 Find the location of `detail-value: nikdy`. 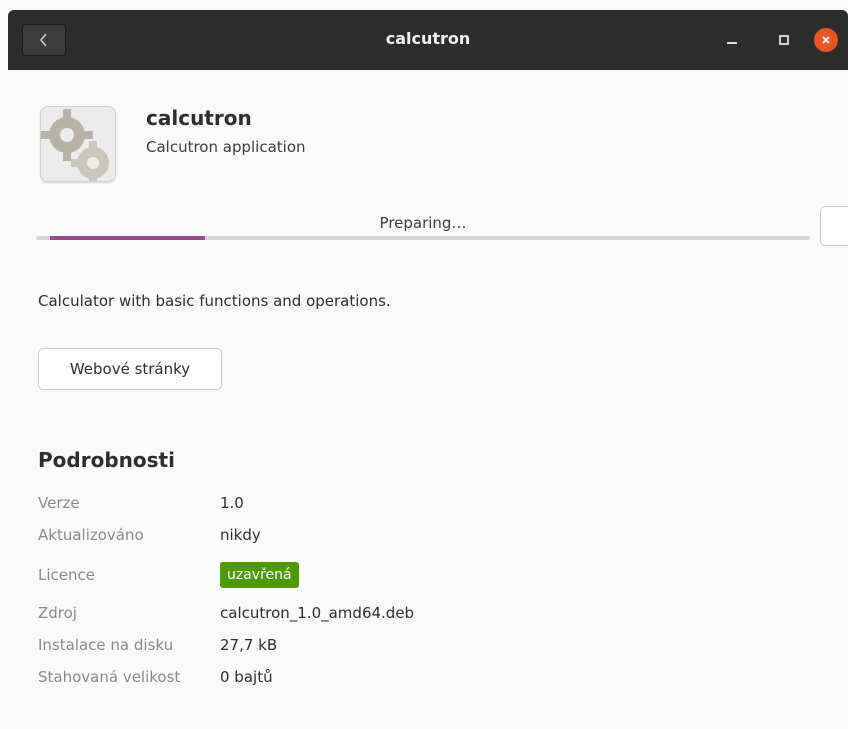

detail-value: nikdy is located at coordinates (240, 535).